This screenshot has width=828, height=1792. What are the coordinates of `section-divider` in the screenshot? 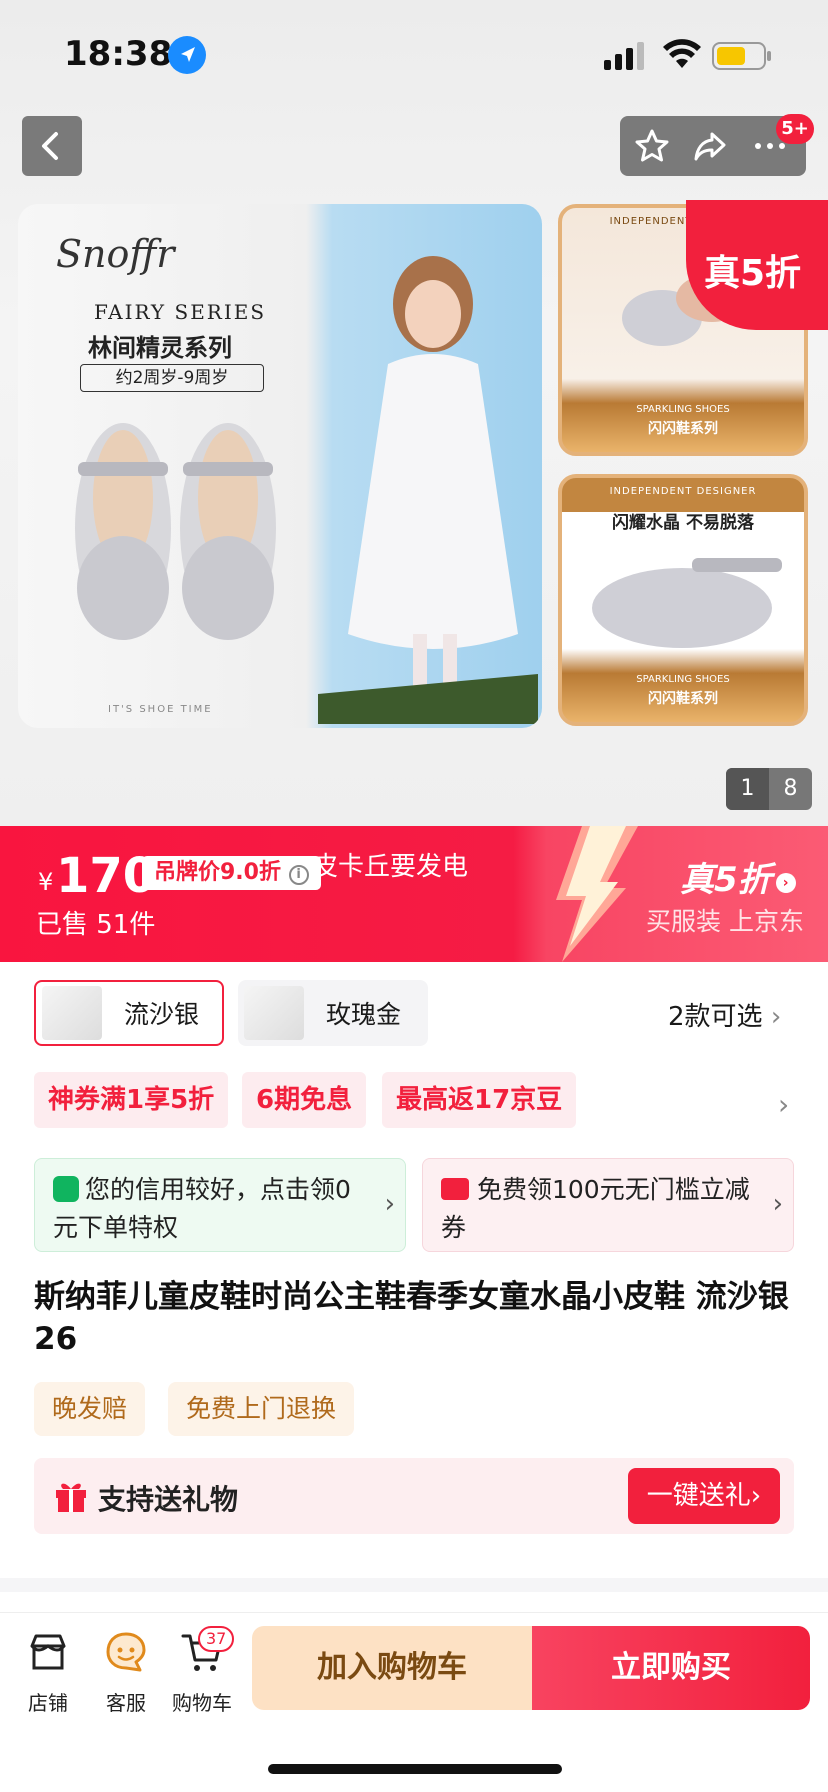 It's located at (414, 1585).